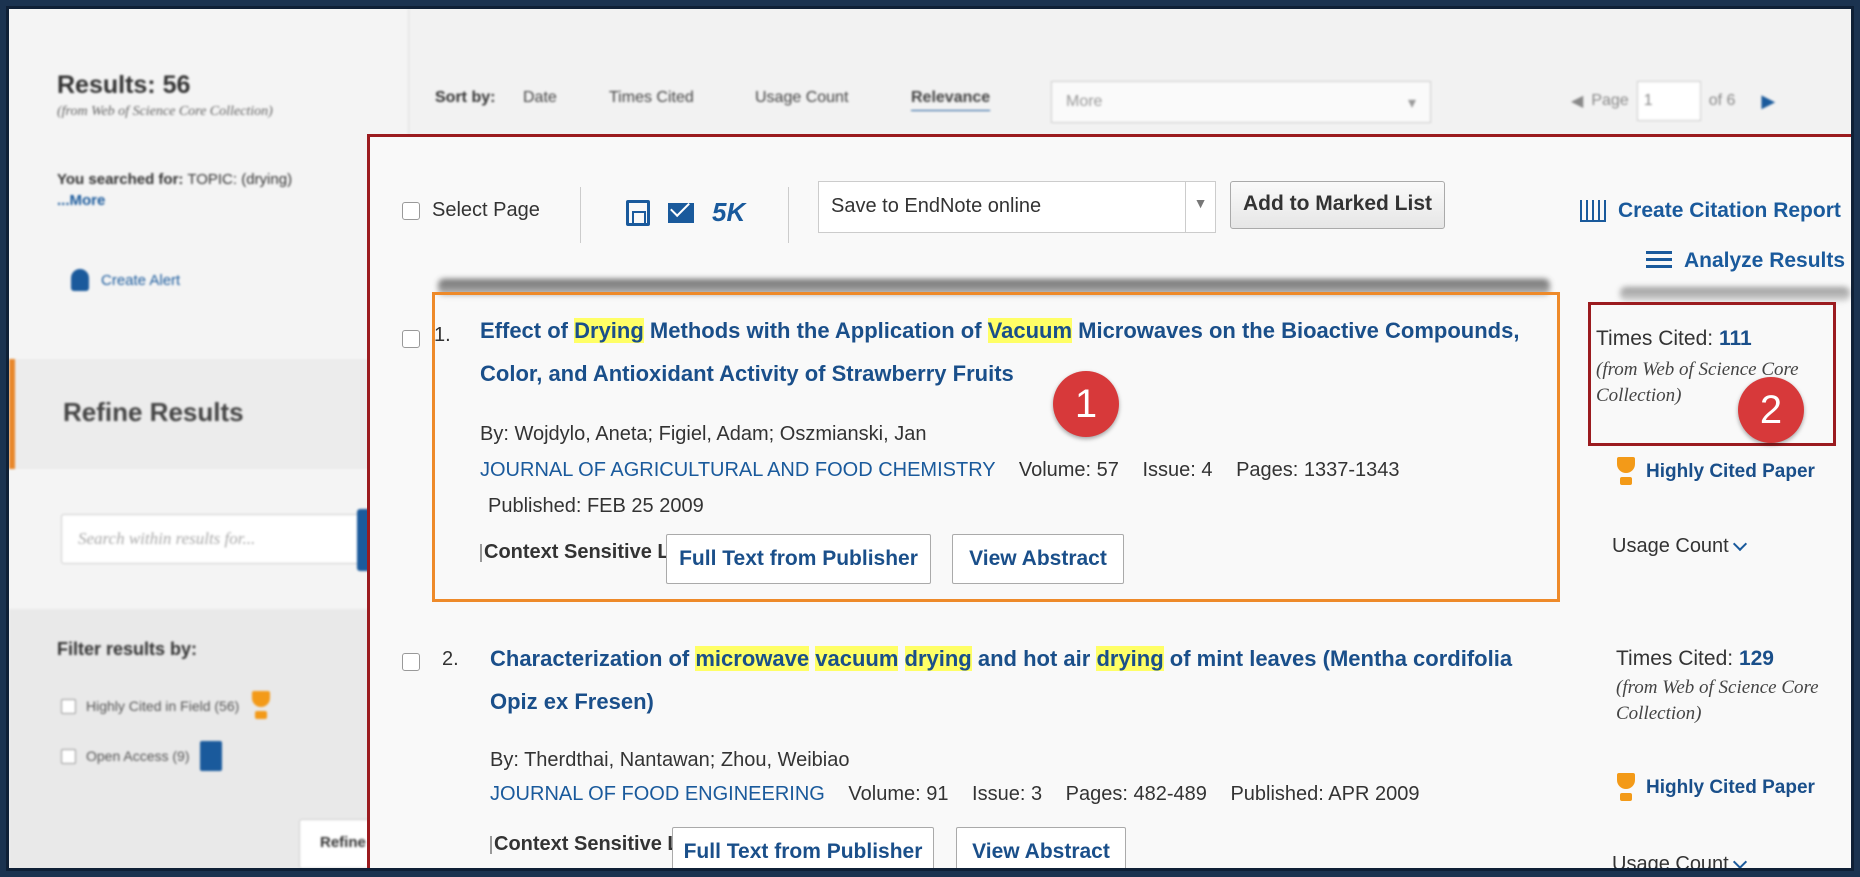 This screenshot has width=1860, height=877. I want to click on record-pages: Pages: 482-489, so click(1136, 794).